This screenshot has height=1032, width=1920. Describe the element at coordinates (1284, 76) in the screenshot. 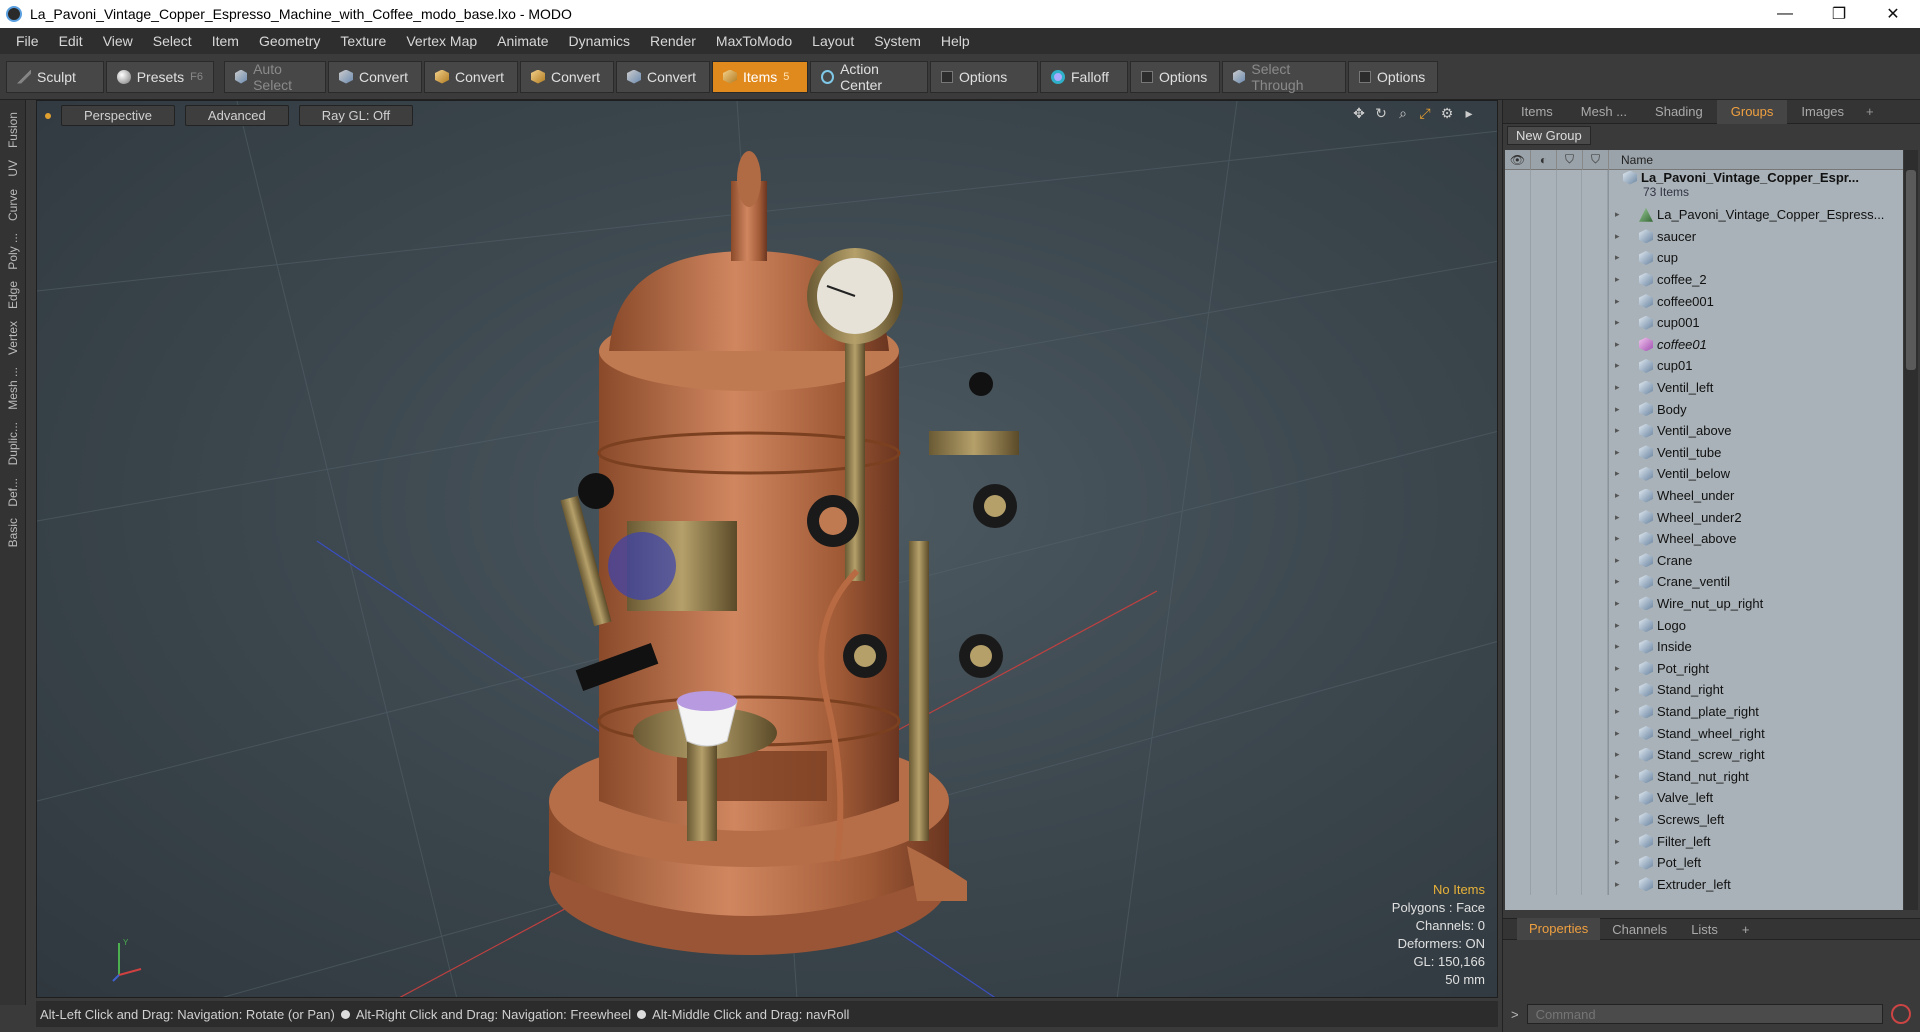

I see `select-through-button: Select Through` at that location.